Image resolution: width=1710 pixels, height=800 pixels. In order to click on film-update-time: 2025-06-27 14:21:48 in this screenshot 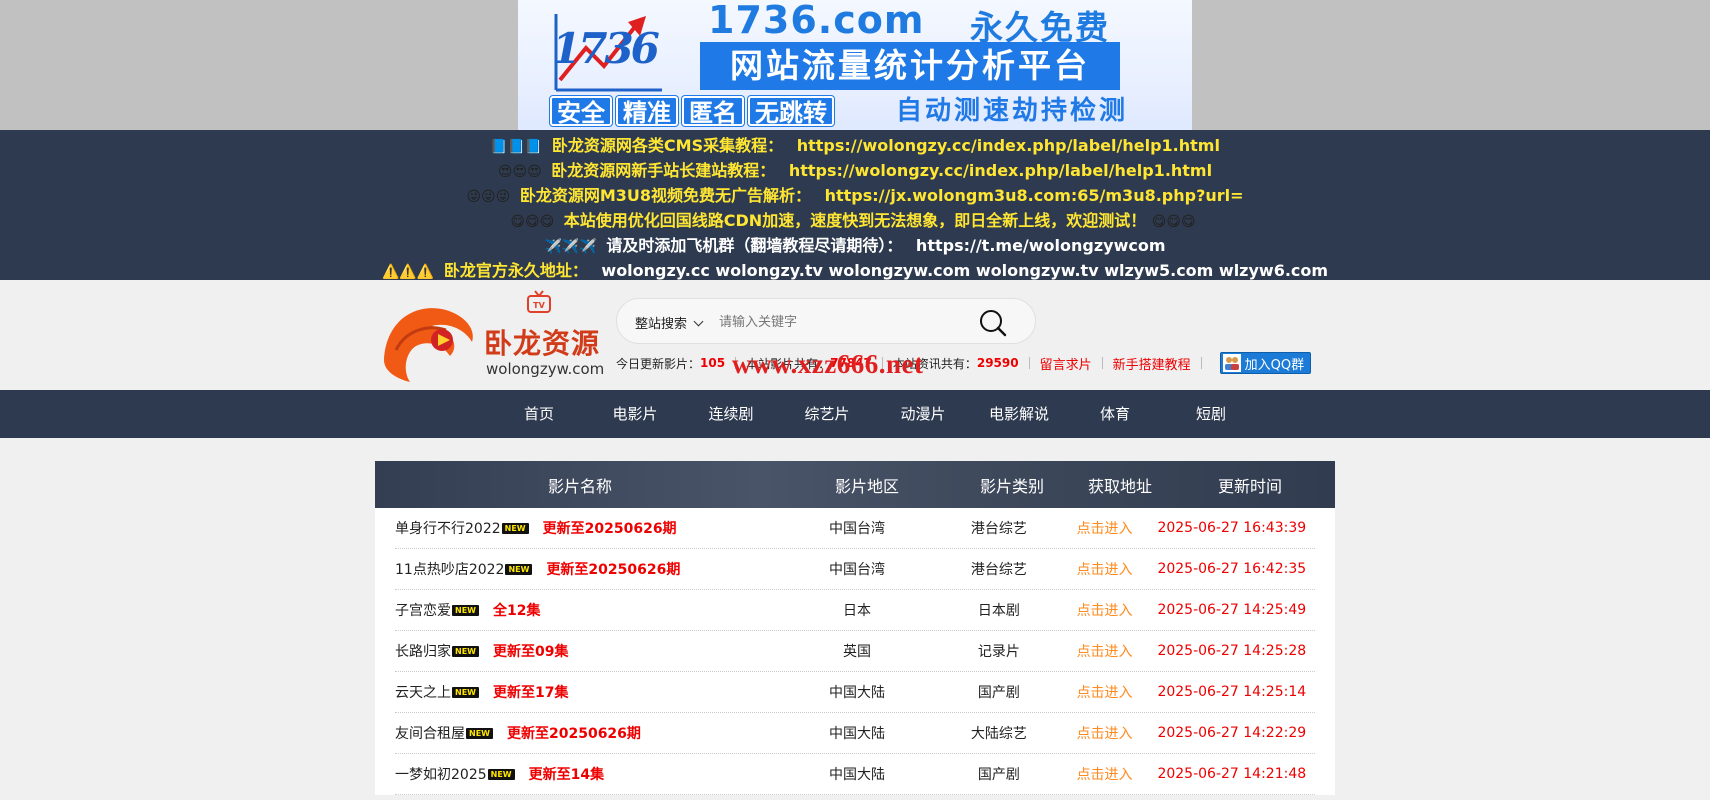, I will do `click(1232, 774)`.